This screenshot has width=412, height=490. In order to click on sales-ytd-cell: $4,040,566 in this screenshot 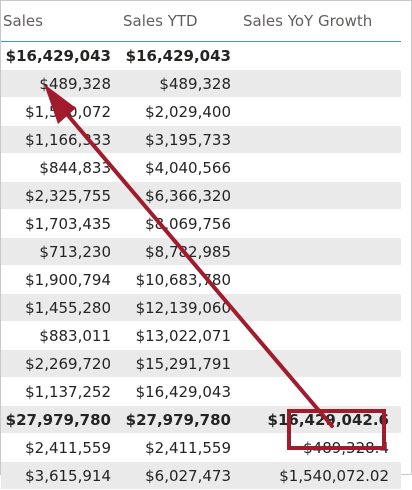, I will do `click(177, 167)`.